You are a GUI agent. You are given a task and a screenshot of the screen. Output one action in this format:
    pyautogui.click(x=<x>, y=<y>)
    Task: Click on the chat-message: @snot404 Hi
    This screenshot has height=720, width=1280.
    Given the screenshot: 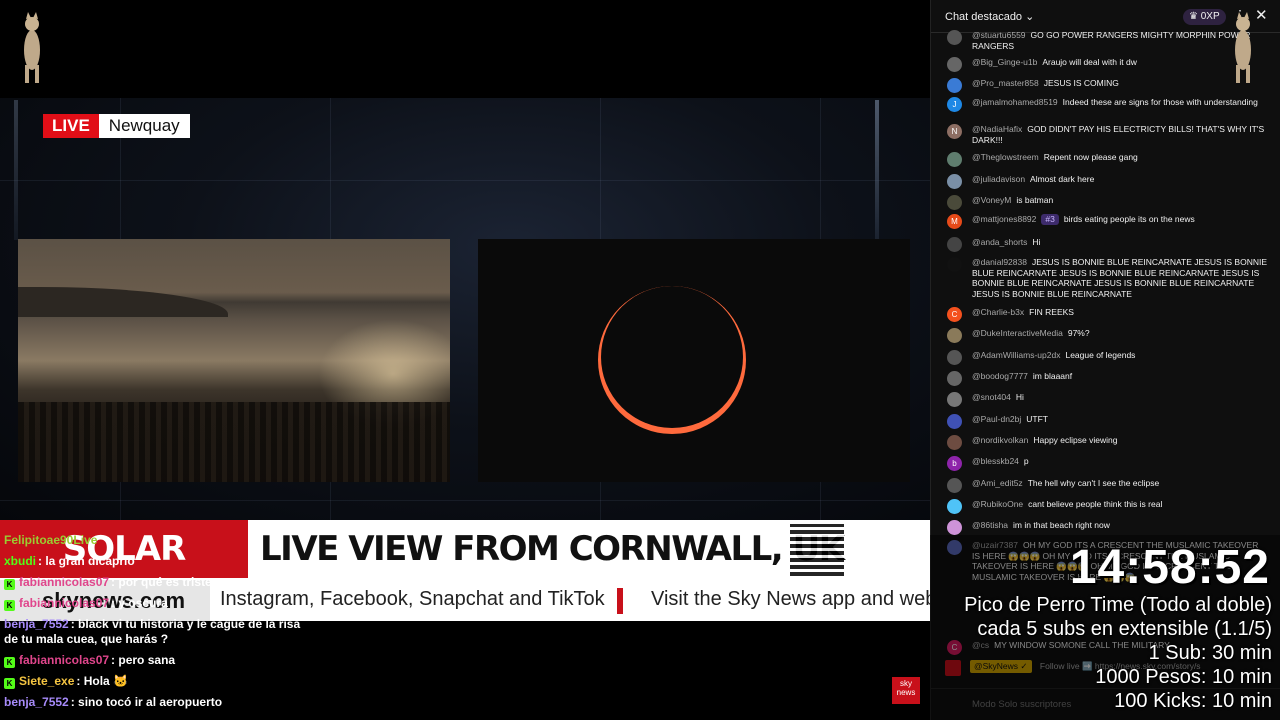 What is the action you would take?
    pyautogui.click(x=1107, y=399)
    